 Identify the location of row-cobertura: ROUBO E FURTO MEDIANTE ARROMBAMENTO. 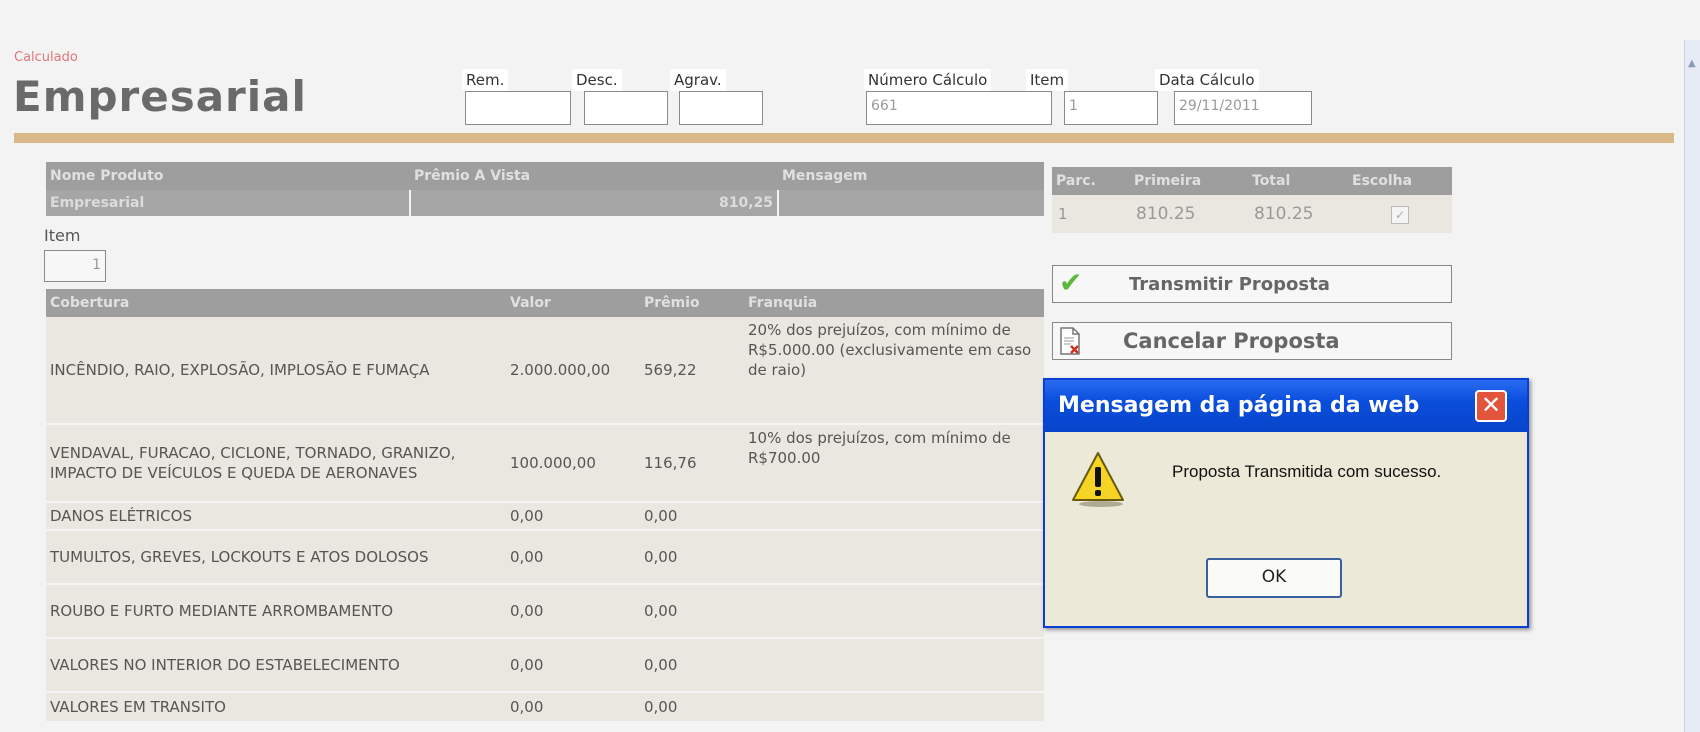
(276, 611).